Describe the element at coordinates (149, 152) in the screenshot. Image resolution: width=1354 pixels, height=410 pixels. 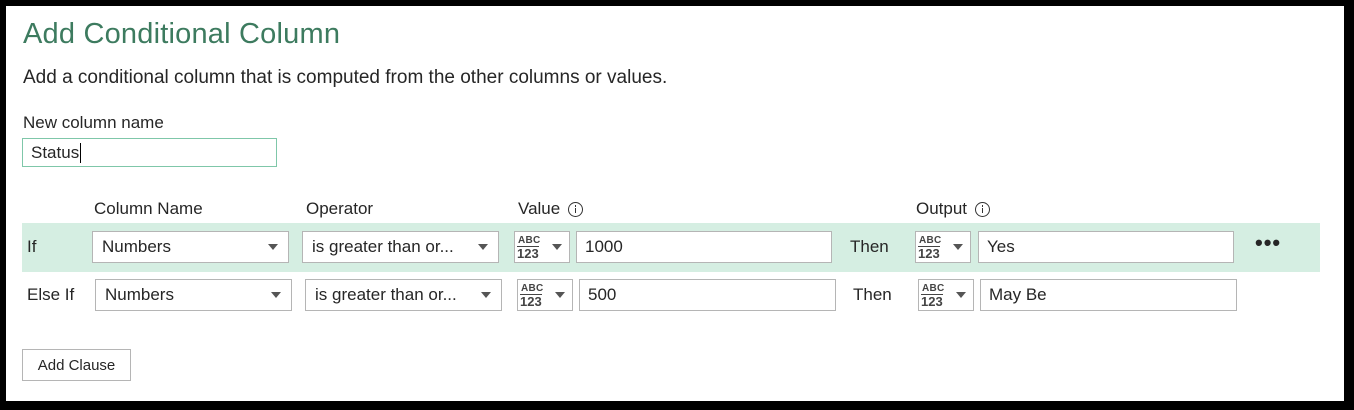
I see `new-column-name-input: Status` at that location.